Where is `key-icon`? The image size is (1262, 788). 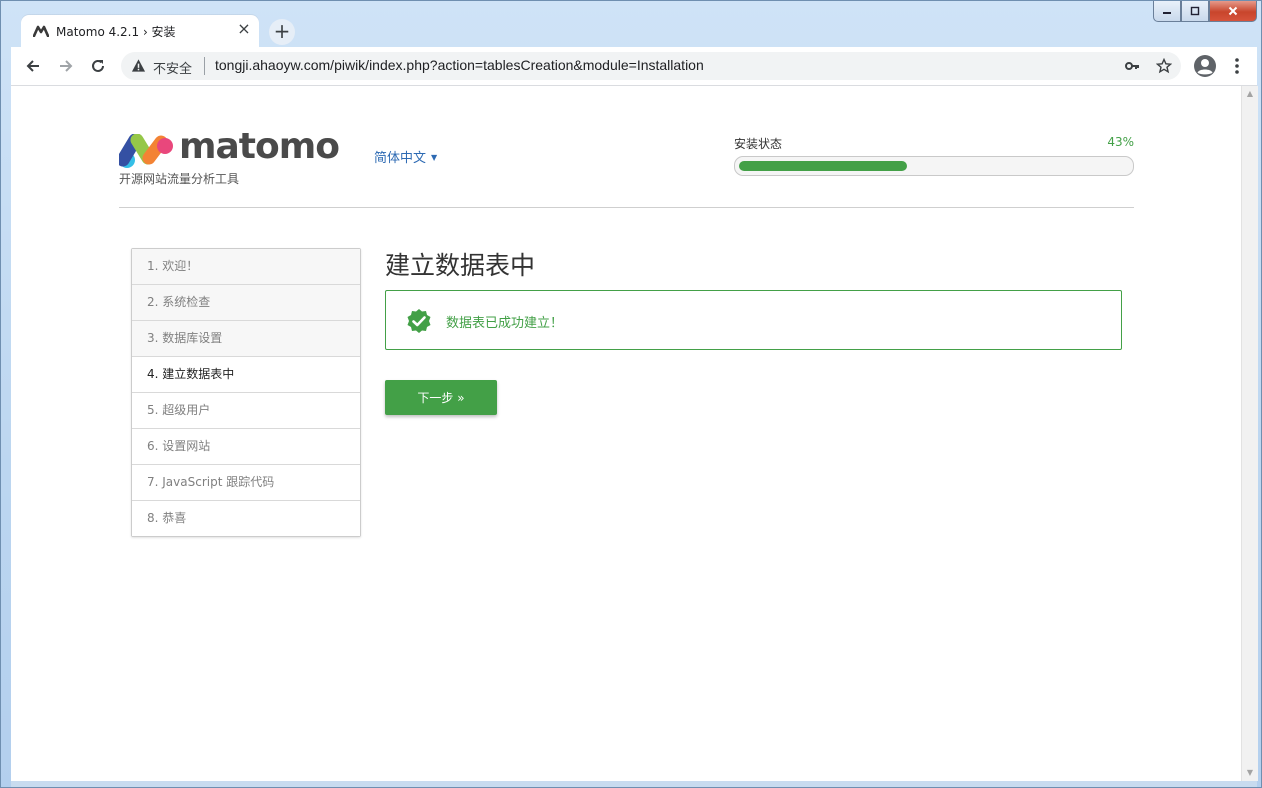 key-icon is located at coordinates (1132, 66).